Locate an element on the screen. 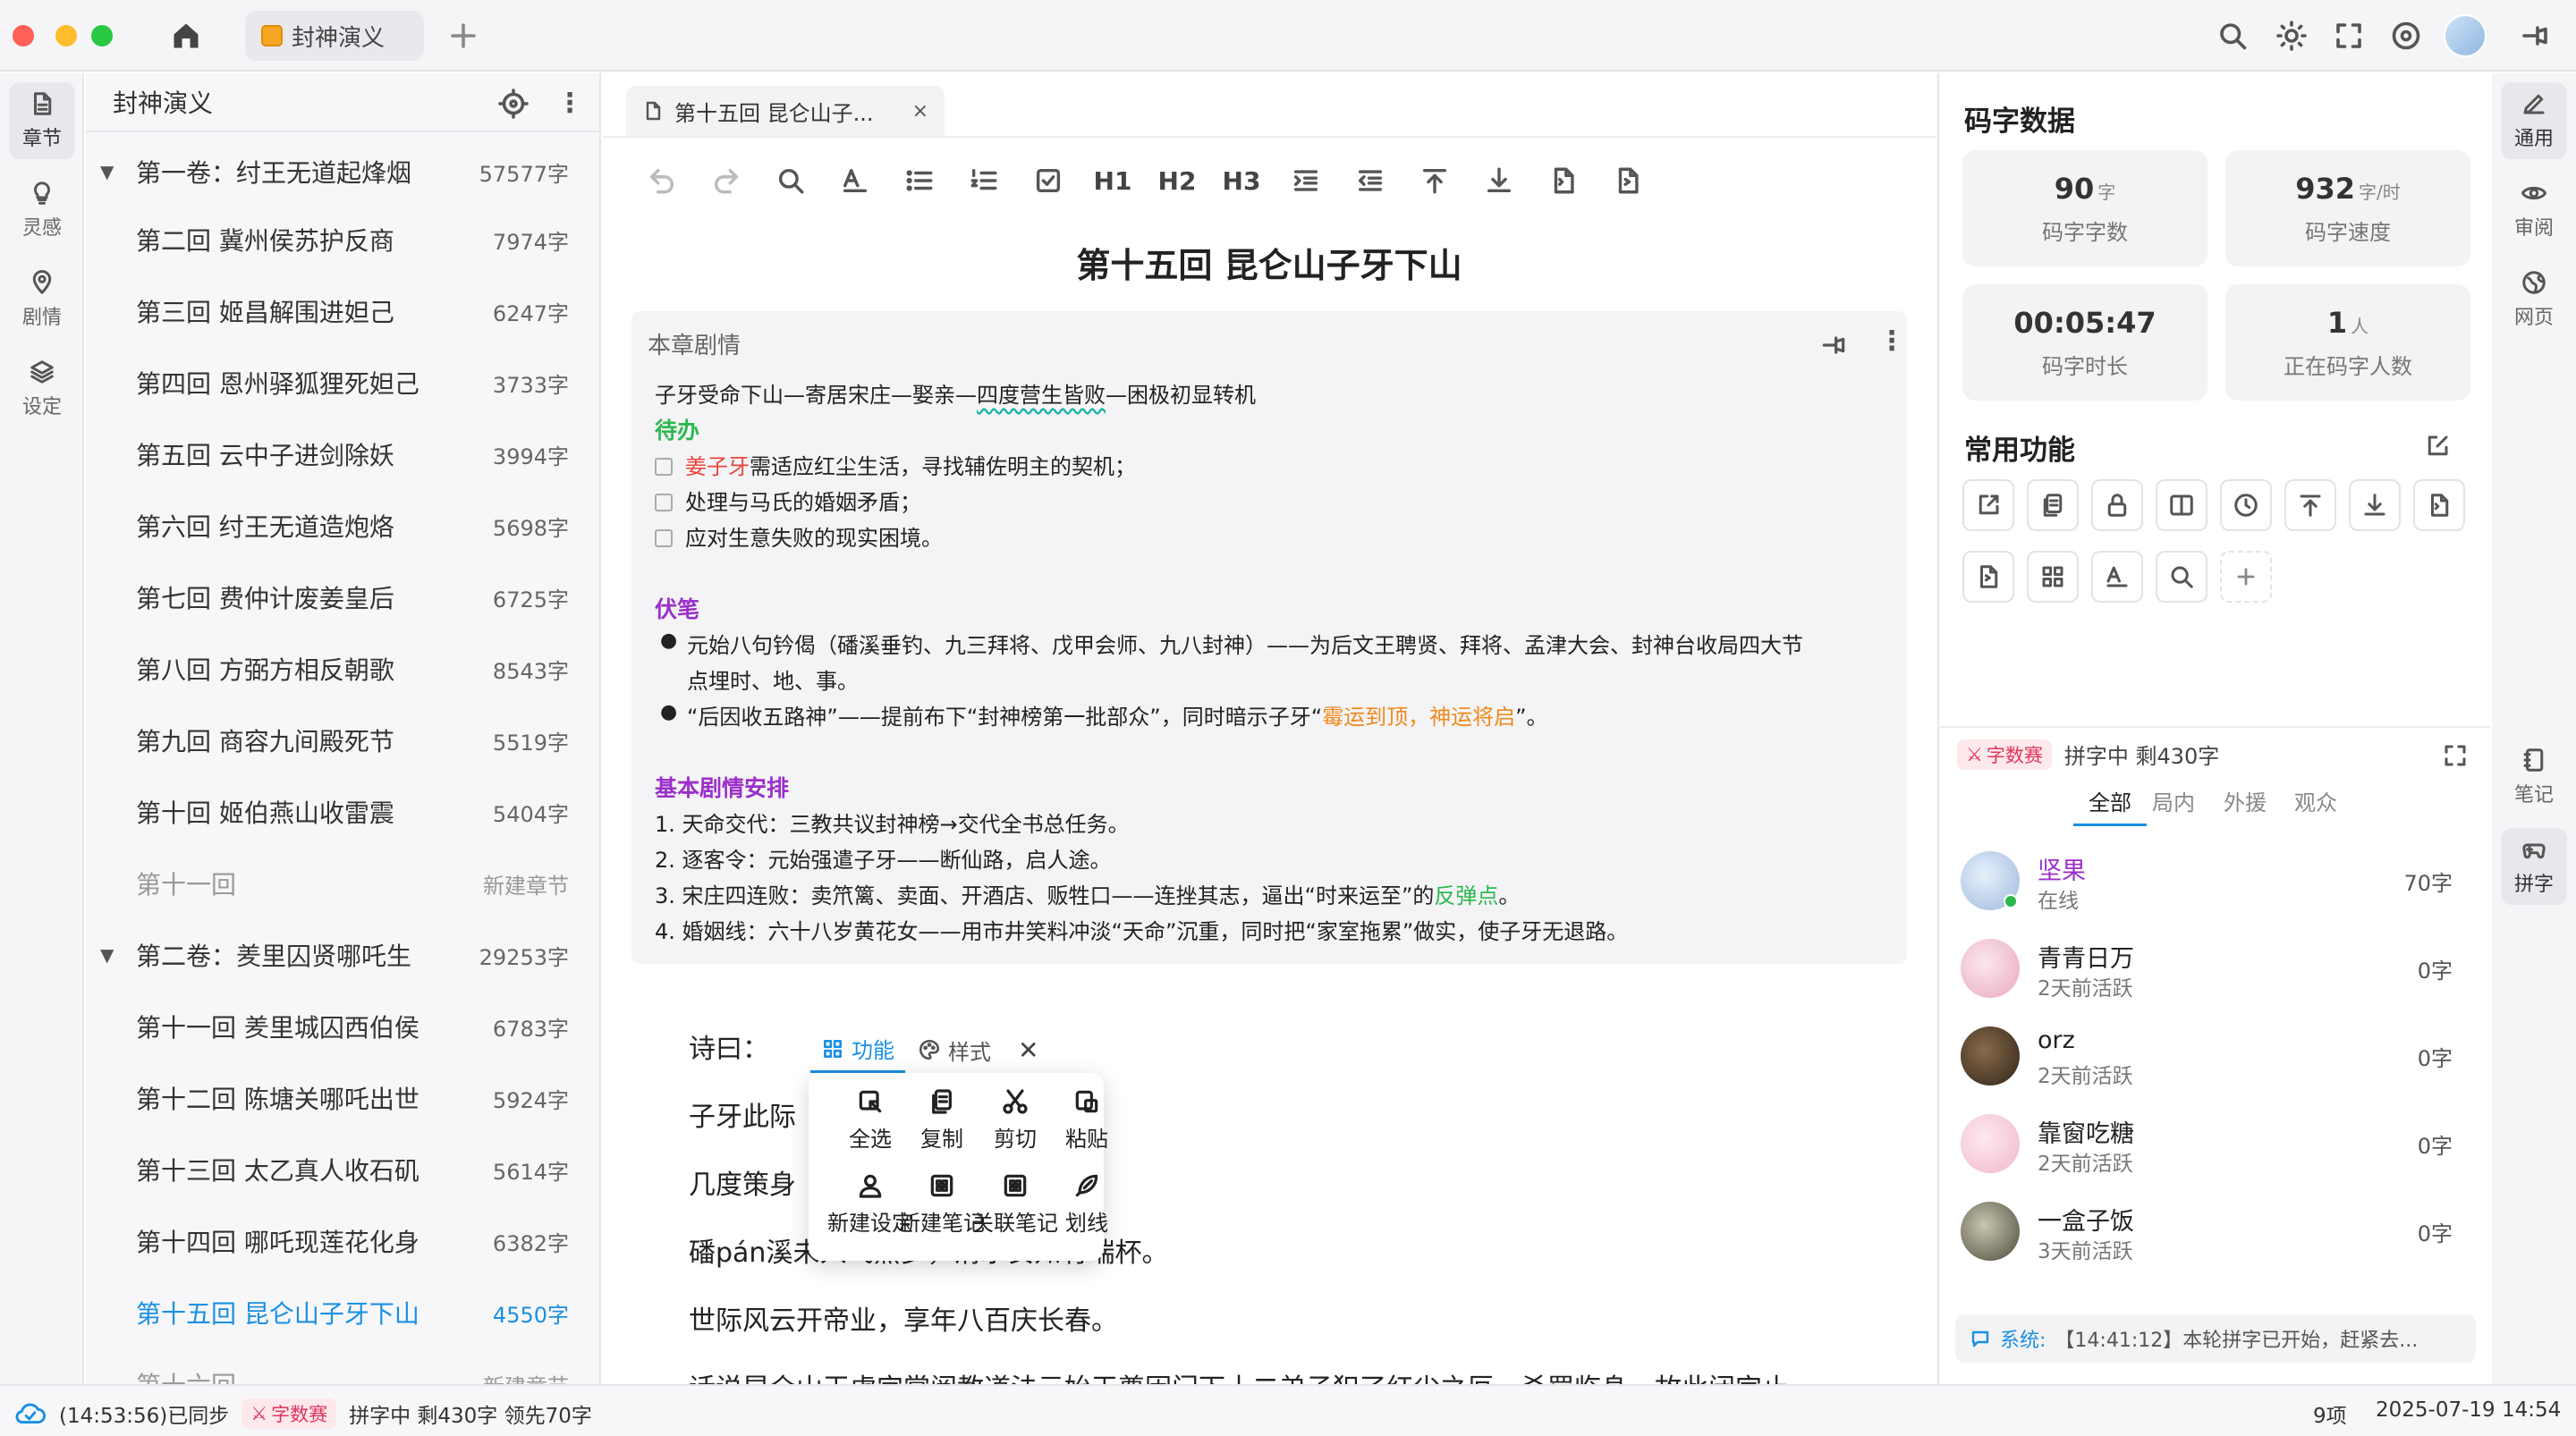 The image size is (2576, 1436). heading2-button: H2 is located at coordinates (1177, 181).